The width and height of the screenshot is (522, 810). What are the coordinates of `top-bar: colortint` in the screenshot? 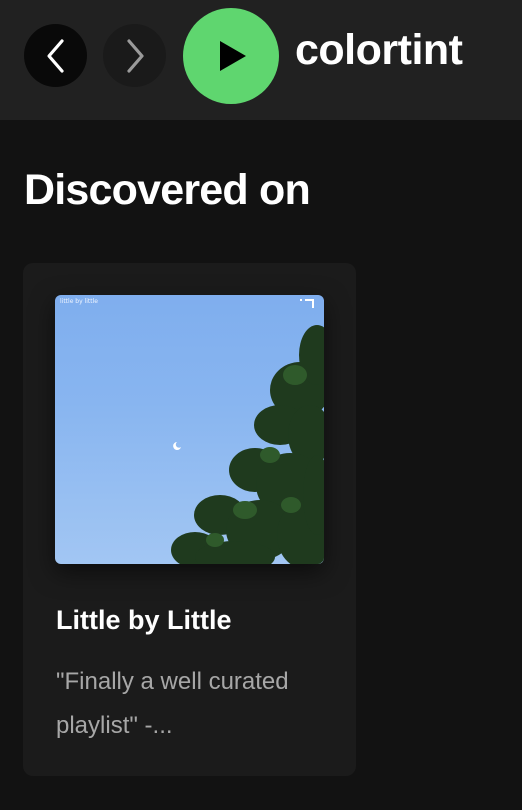 It's located at (261, 60).